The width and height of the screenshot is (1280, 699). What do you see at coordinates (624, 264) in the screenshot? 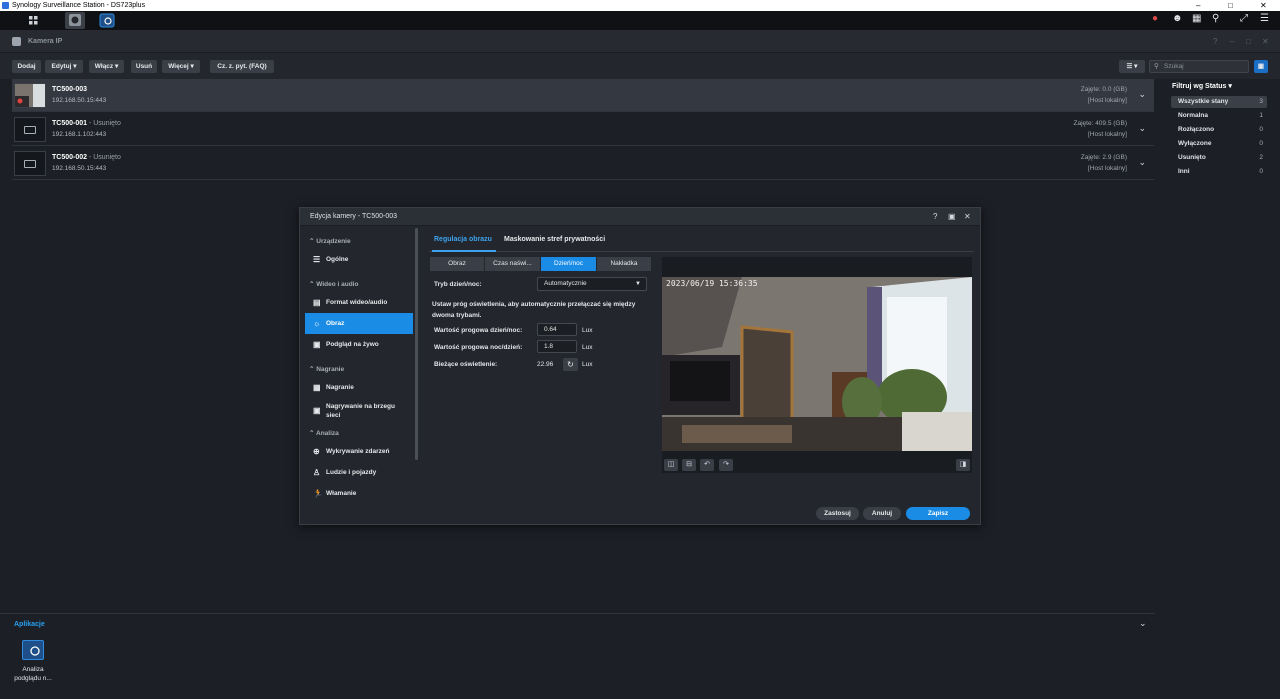
I see `subtab-overlay: Nakładka` at bounding box center [624, 264].